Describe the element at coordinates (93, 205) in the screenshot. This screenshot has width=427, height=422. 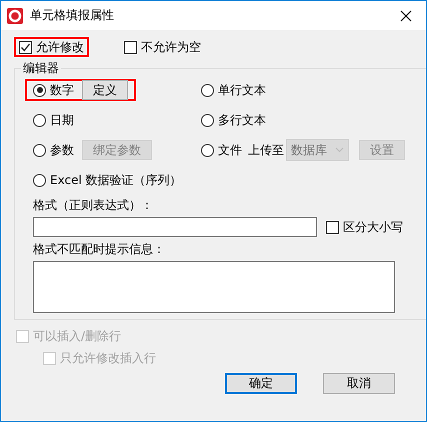
I see `field-label: 格式（正则表达式）：` at that location.